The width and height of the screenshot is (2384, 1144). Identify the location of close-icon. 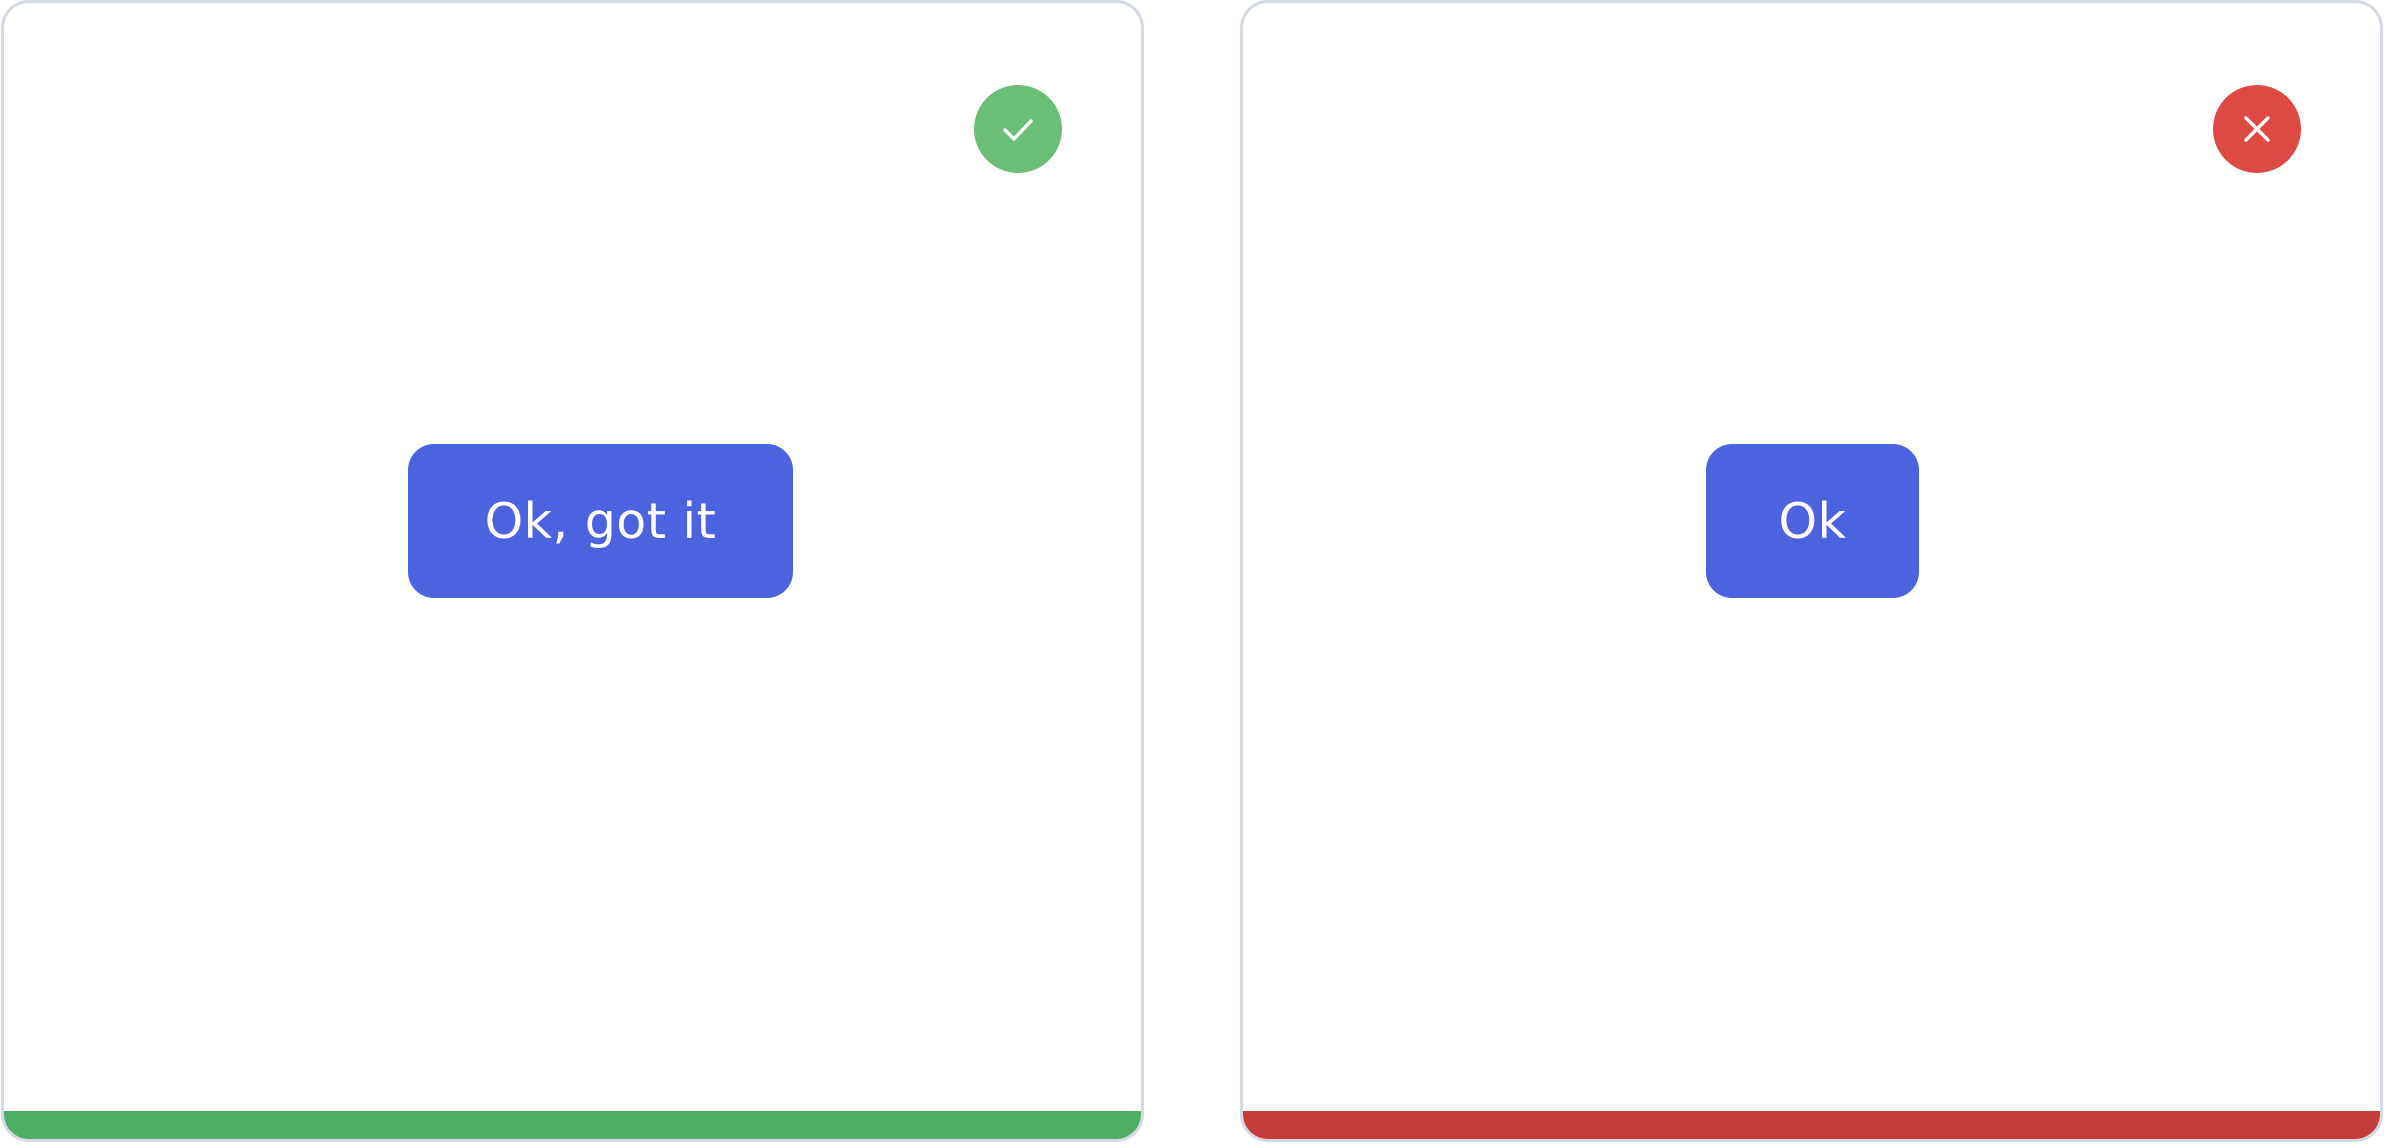
(2257, 129).